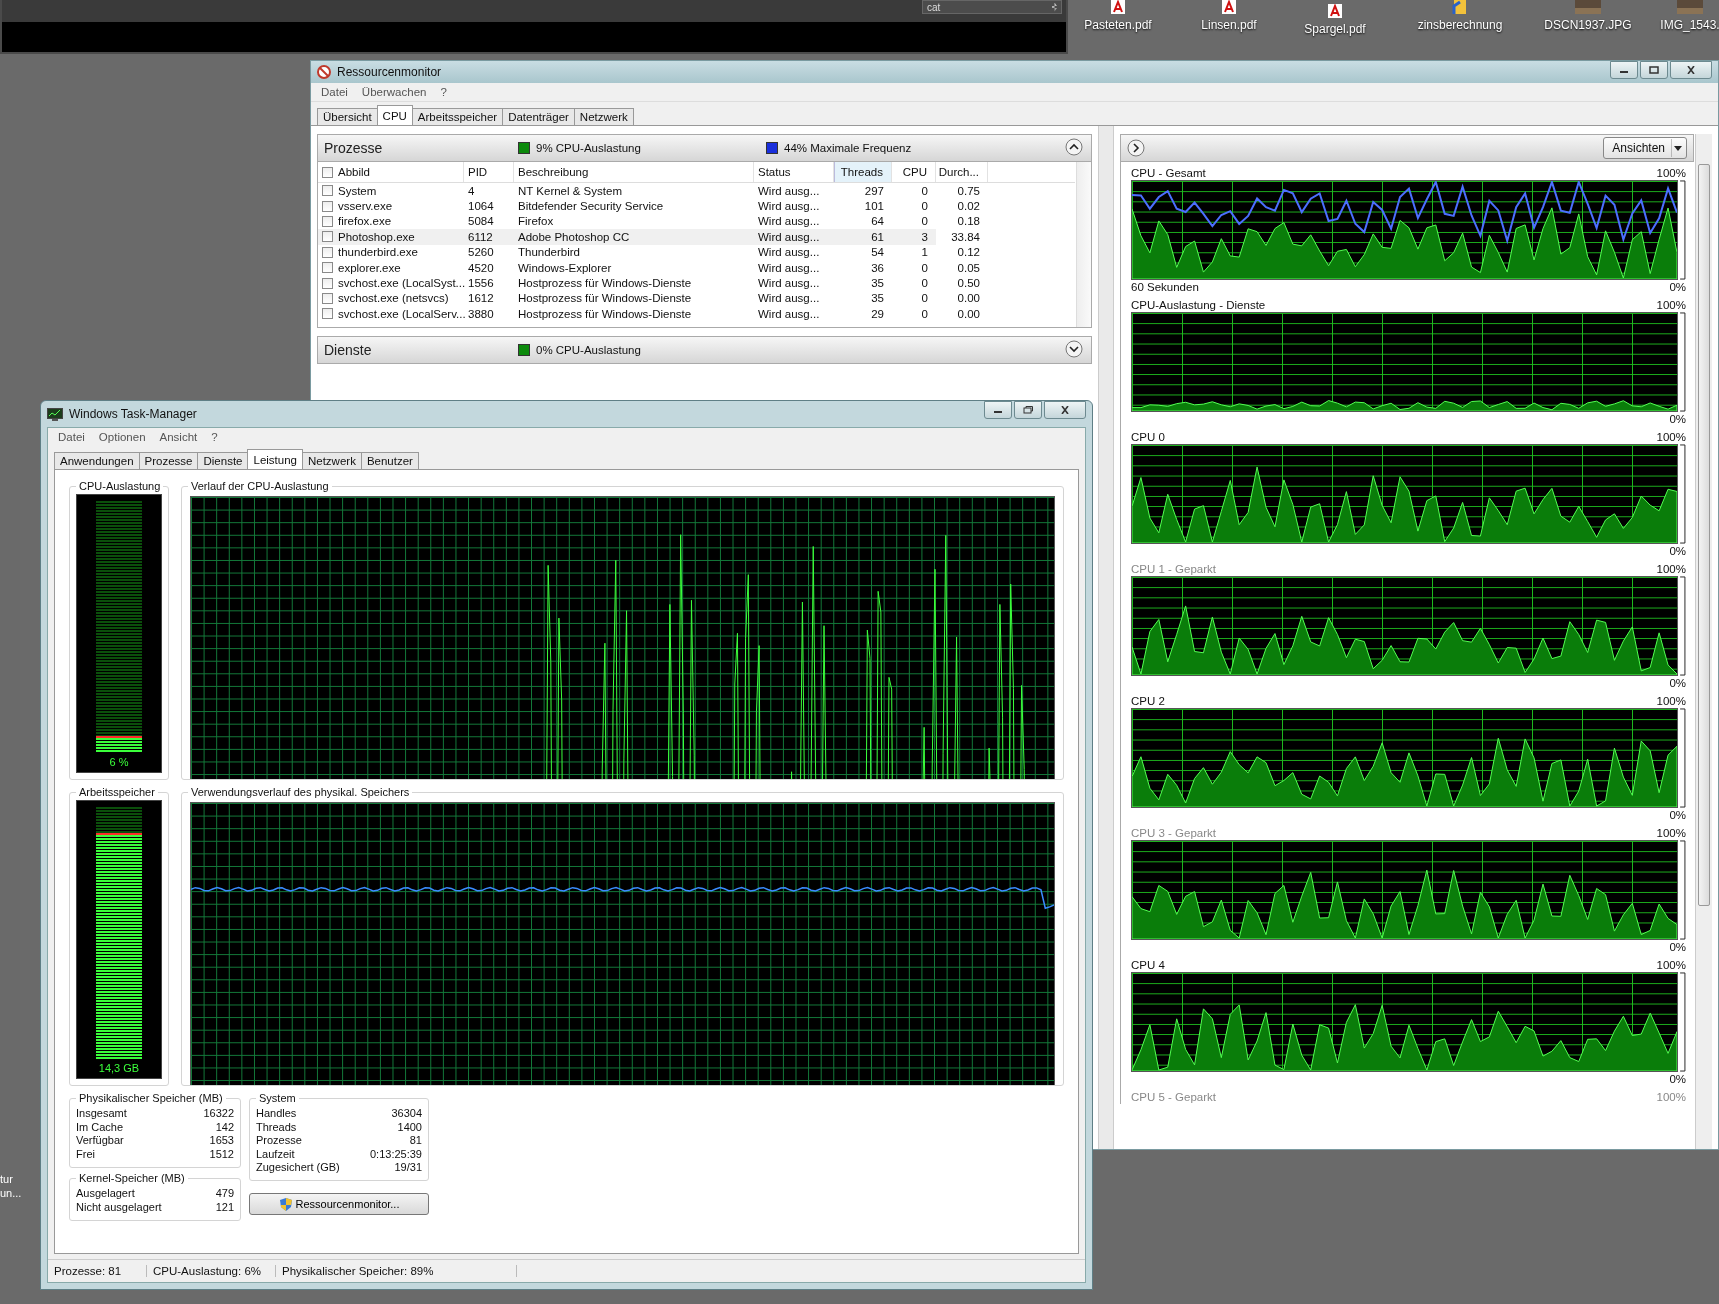  Describe the element at coordinates (696, 221) in the screenshot. I see `table-row: firefox.exe 5084 Firefox Wird ausg... 64 0 0.18` at that location.